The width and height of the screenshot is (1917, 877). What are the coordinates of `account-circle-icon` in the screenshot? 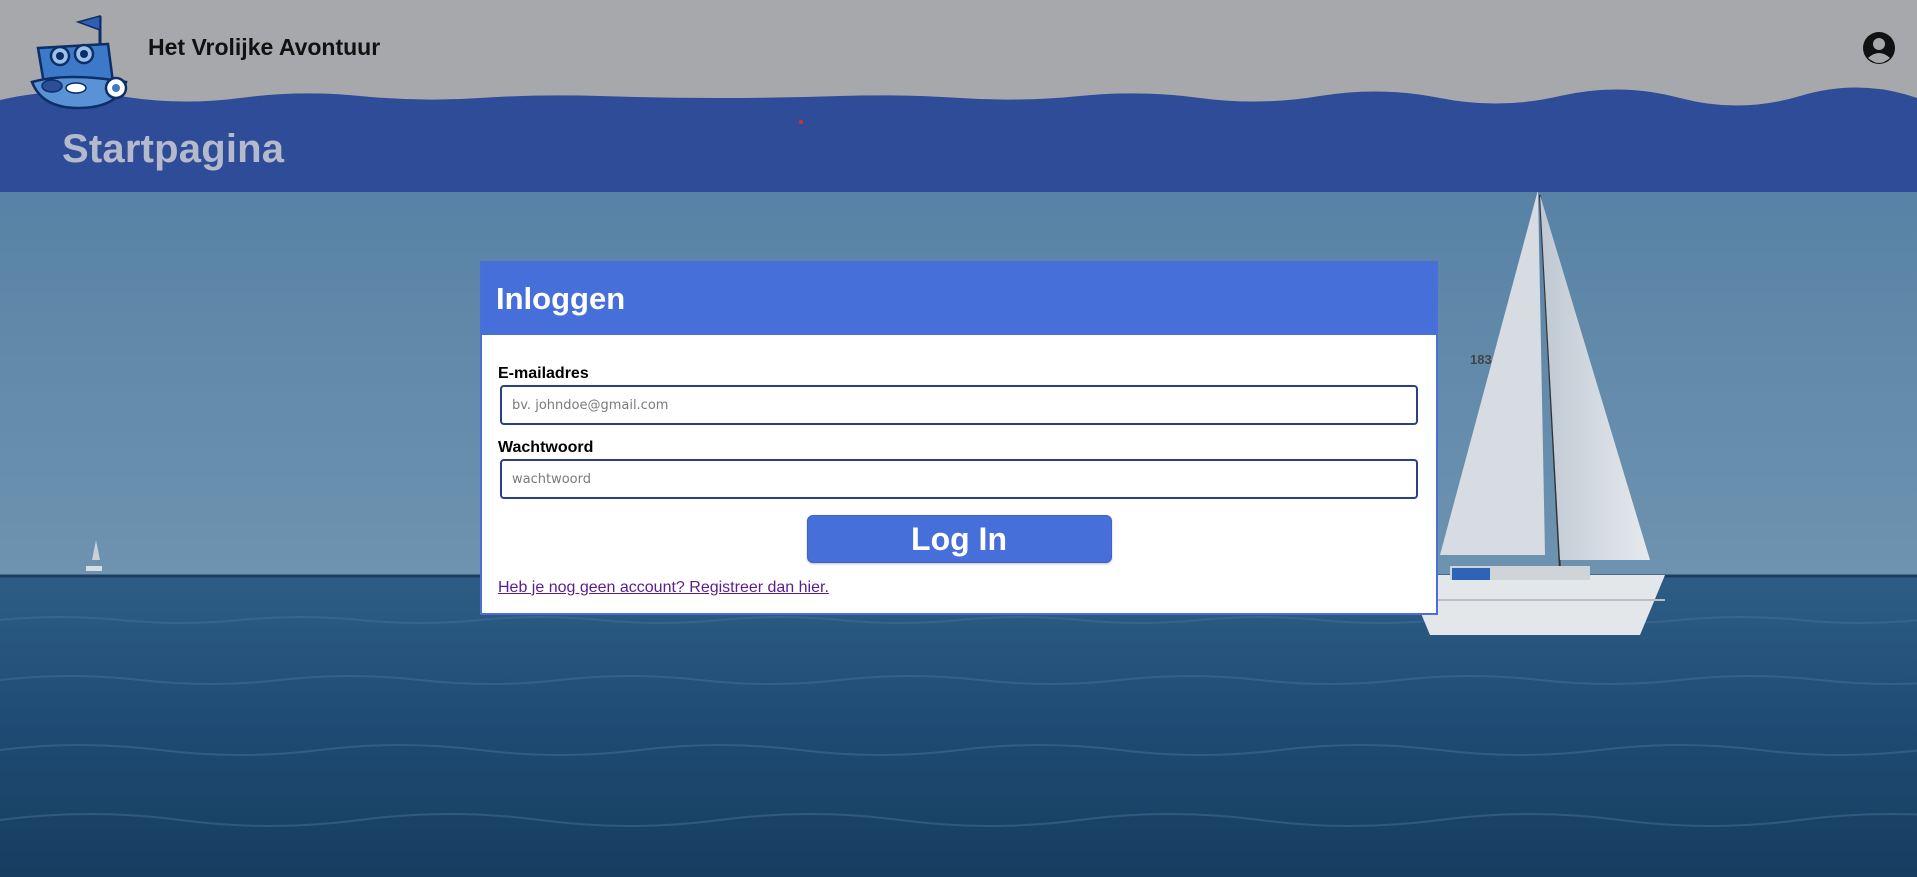 It's located at (1879, 48).